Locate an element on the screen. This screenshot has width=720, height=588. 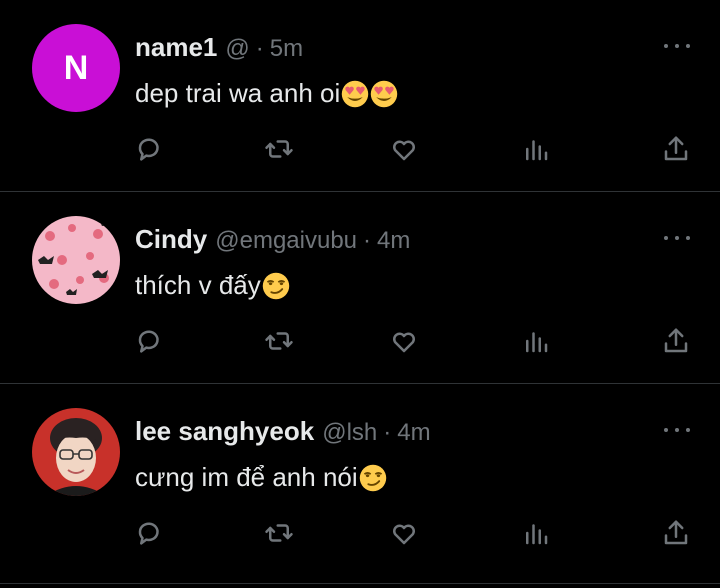
avatar: N is located at coordinates (76, 68).